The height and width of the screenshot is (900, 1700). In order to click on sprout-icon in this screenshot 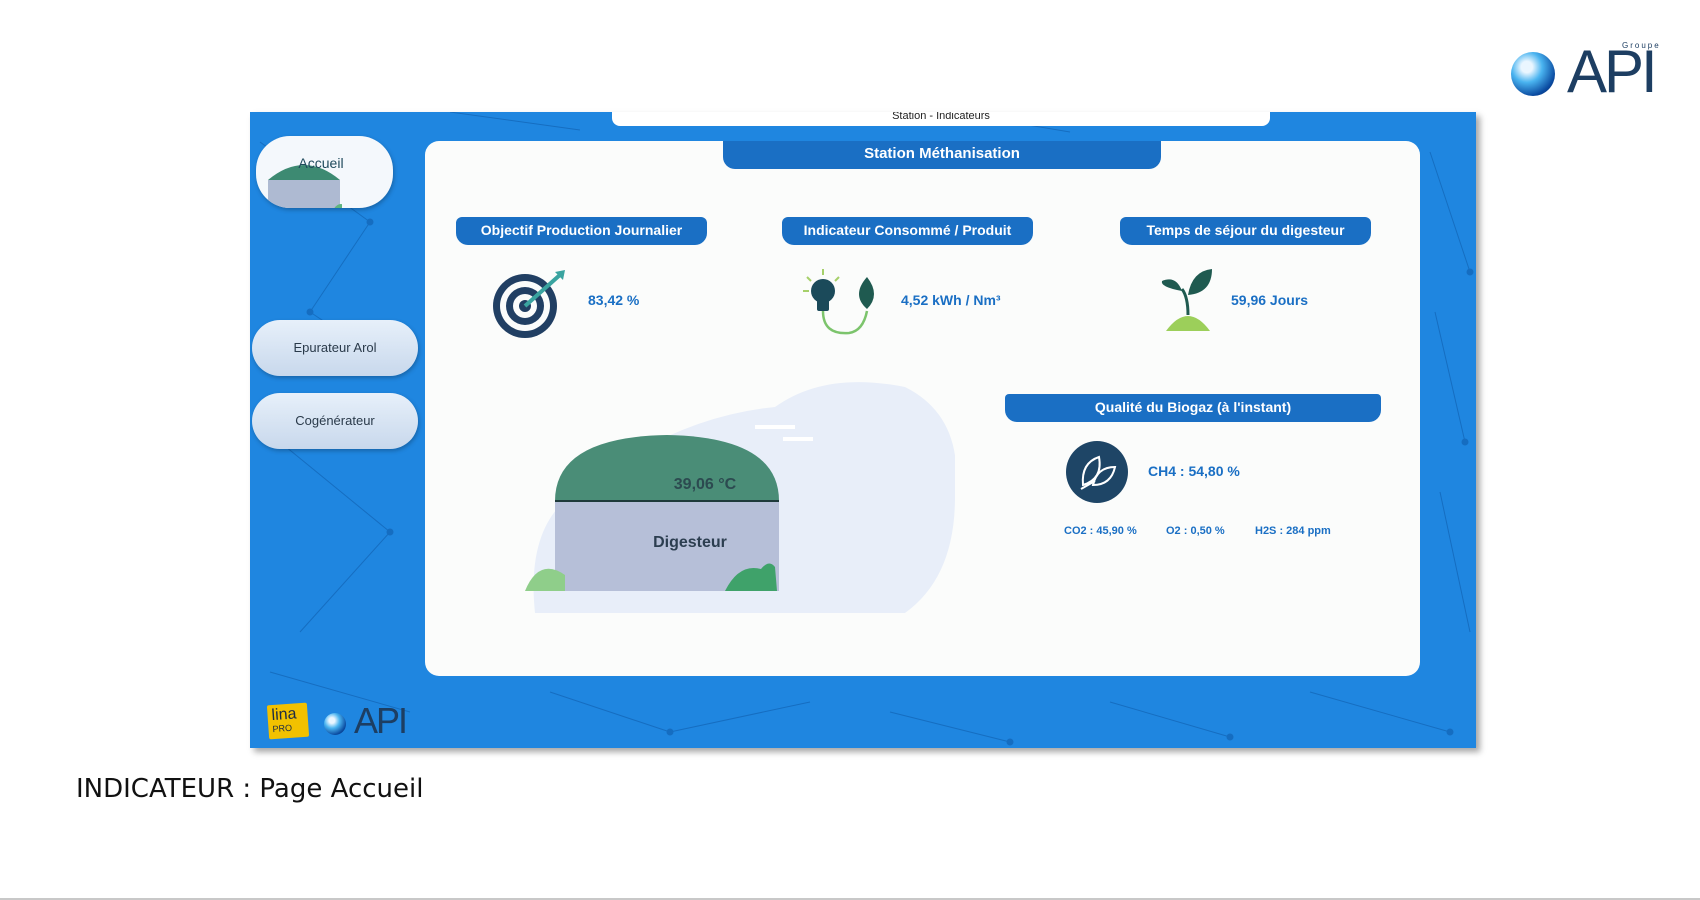, I will do `click(1186, 300)`.